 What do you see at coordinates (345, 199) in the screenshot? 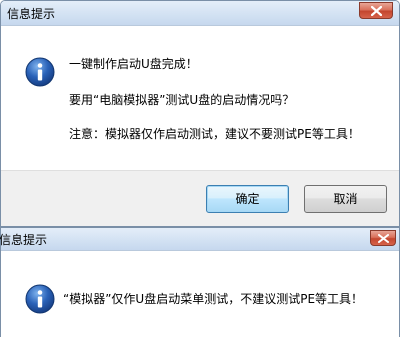
I see `cancel-button: 取消` at bounding box center [345, 199].